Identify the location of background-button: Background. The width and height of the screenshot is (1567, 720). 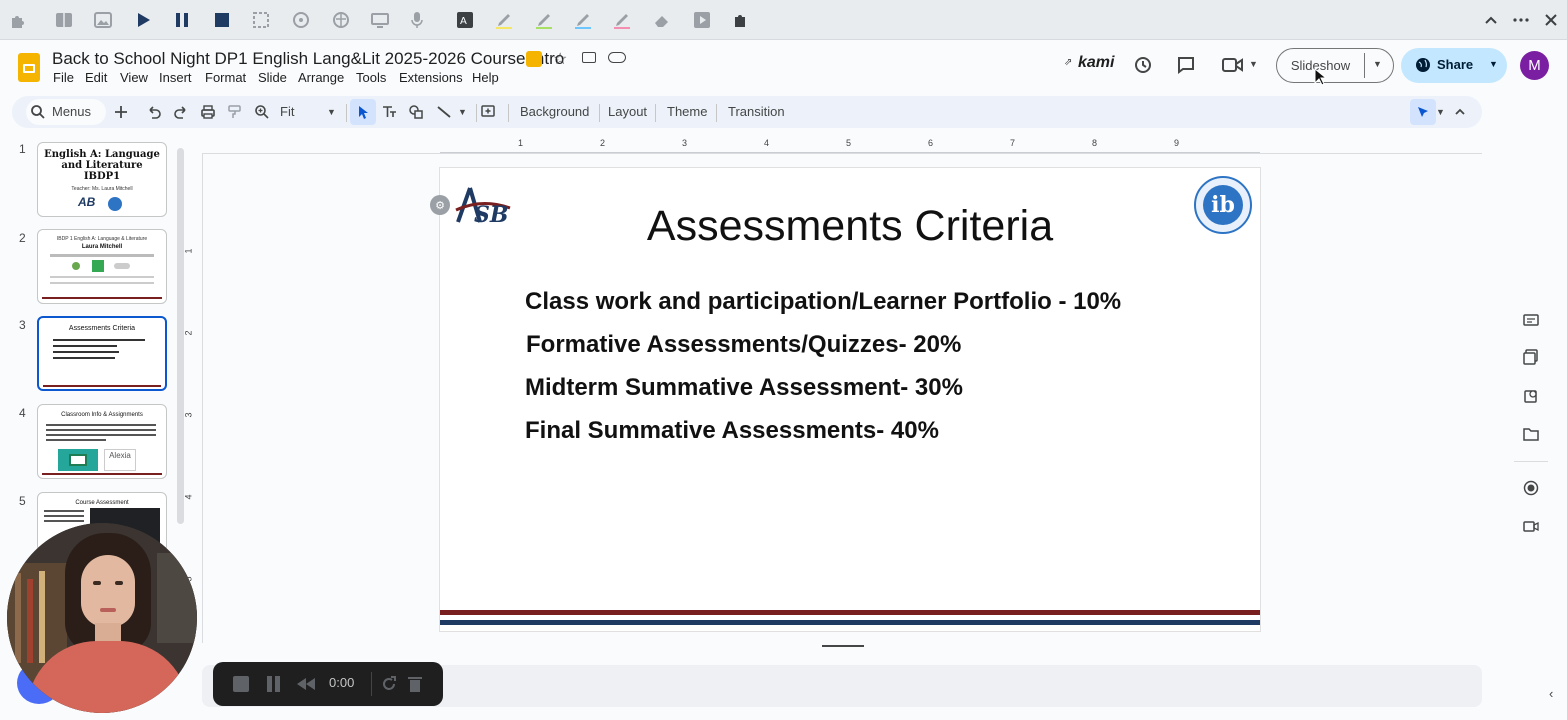
(554, 111).